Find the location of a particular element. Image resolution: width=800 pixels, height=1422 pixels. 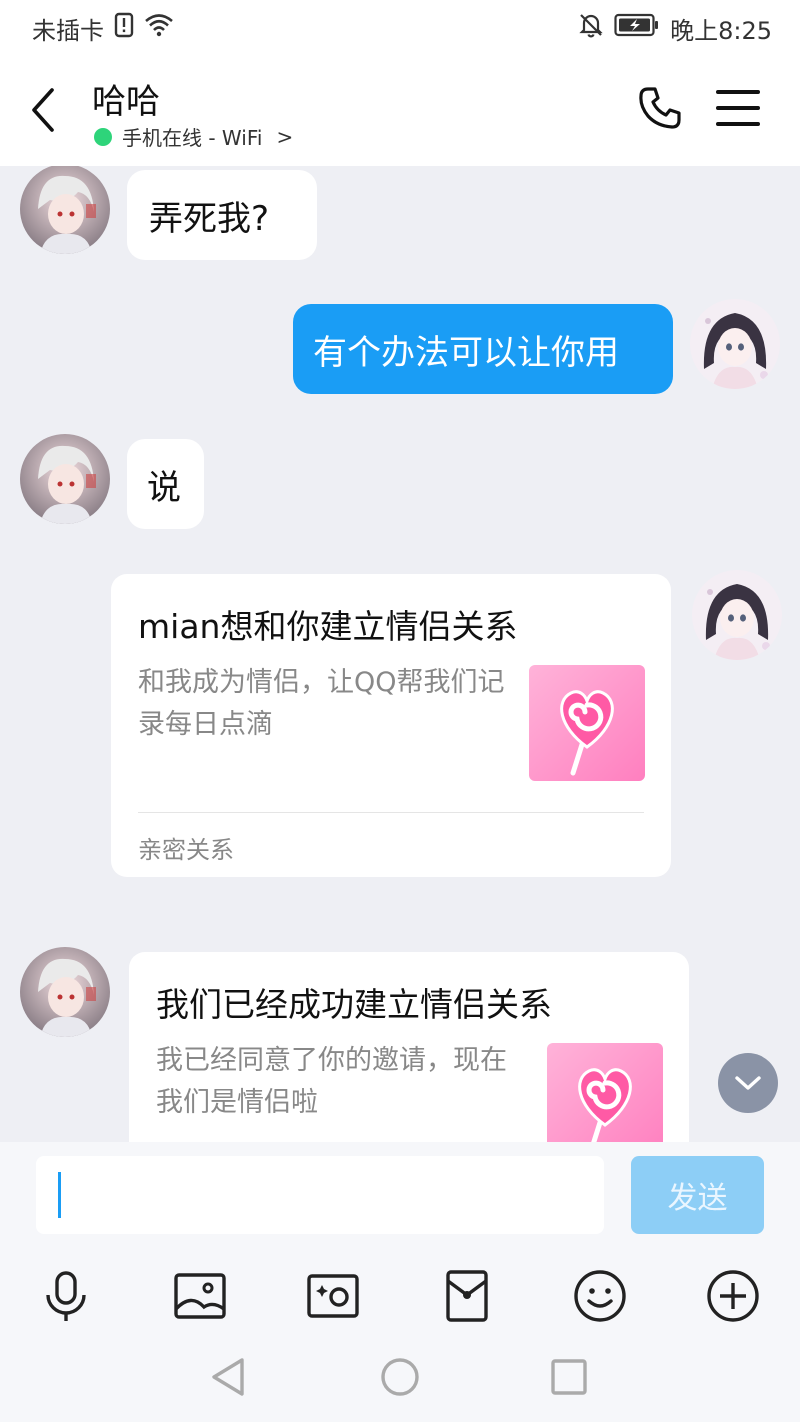

voice-button is located at coordinates (66, 1296).